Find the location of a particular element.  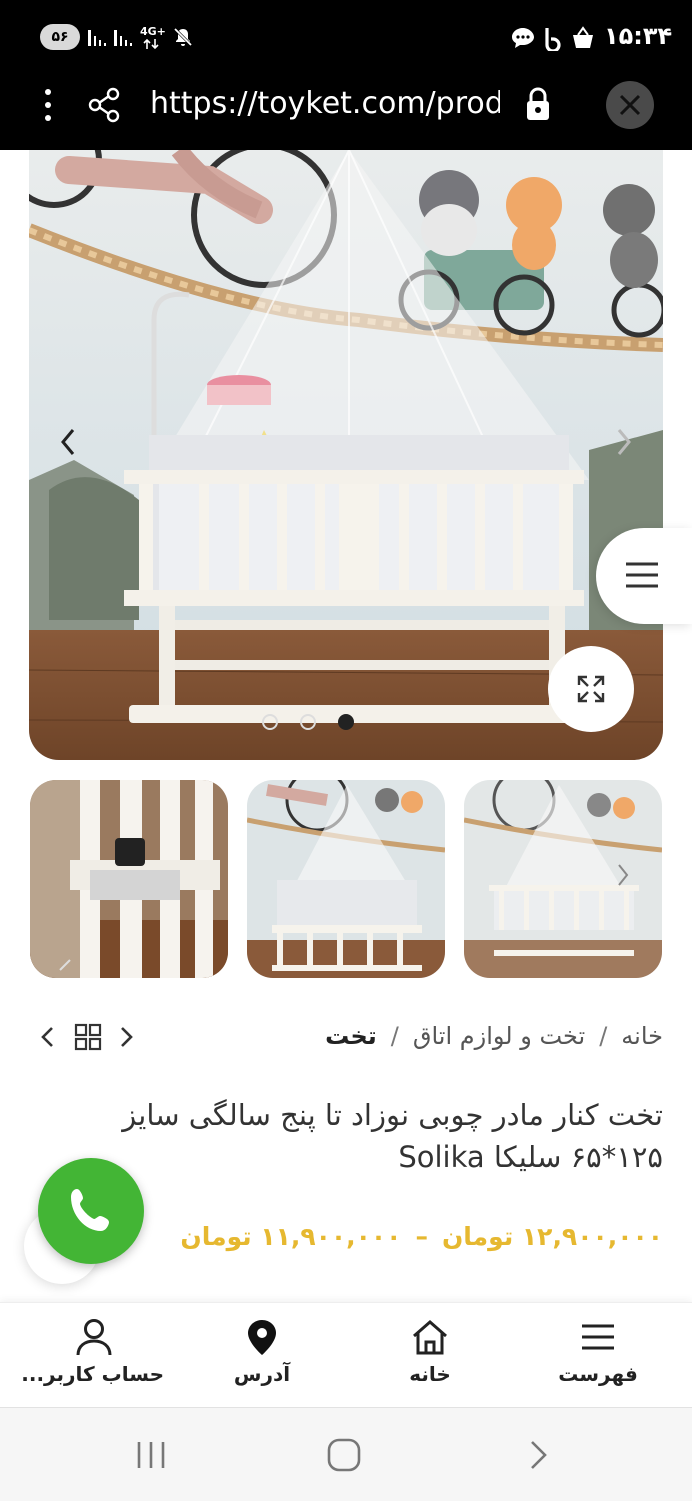

product-price: ۱۲,۹۰۰,۰۰۰ تومان–۱۱,۹۰۰,۰۰۰ تومان is located at coordinates (421, 1236).